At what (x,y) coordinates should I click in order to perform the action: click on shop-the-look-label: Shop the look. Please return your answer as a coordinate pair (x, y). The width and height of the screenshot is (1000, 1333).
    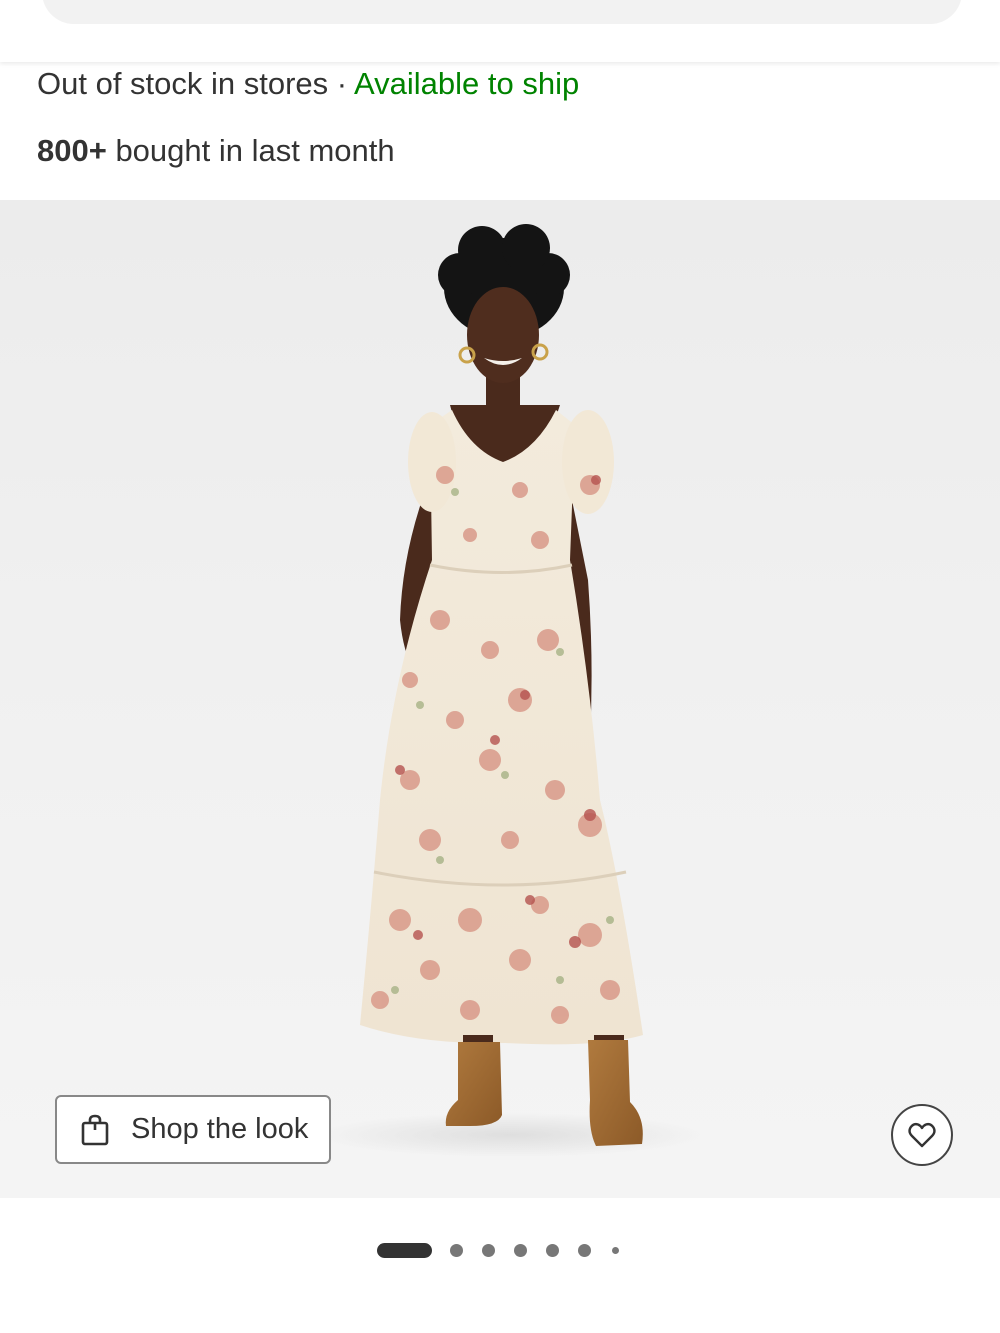
    Looking at the image, I should click on (220, 1129).